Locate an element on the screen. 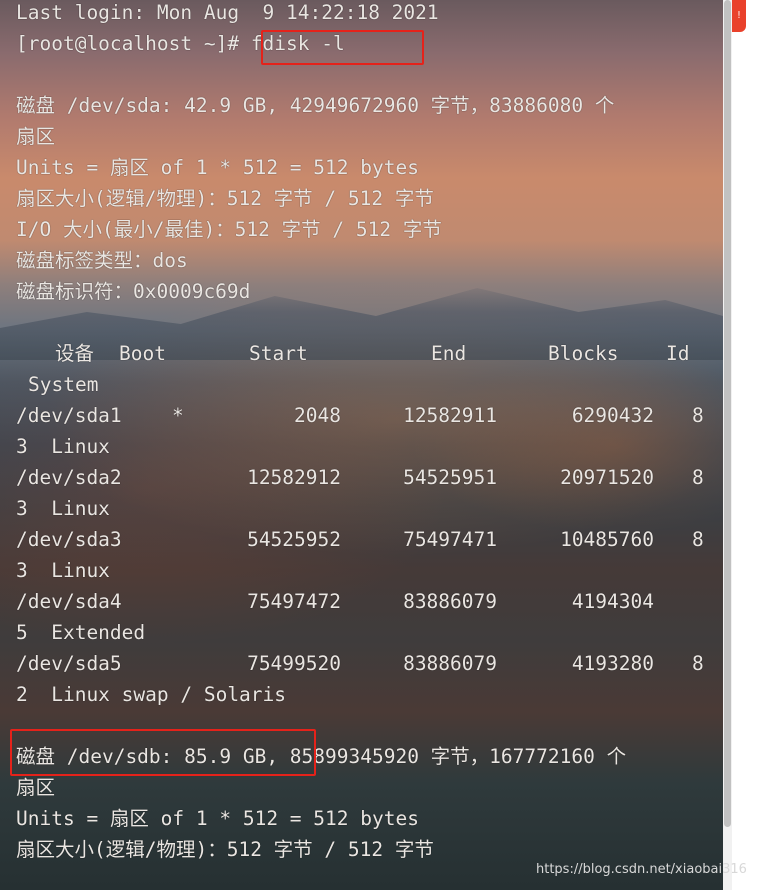 The width and height of the screenshot is (771, 890). header-start: Start is located at coordinates (278, 353).